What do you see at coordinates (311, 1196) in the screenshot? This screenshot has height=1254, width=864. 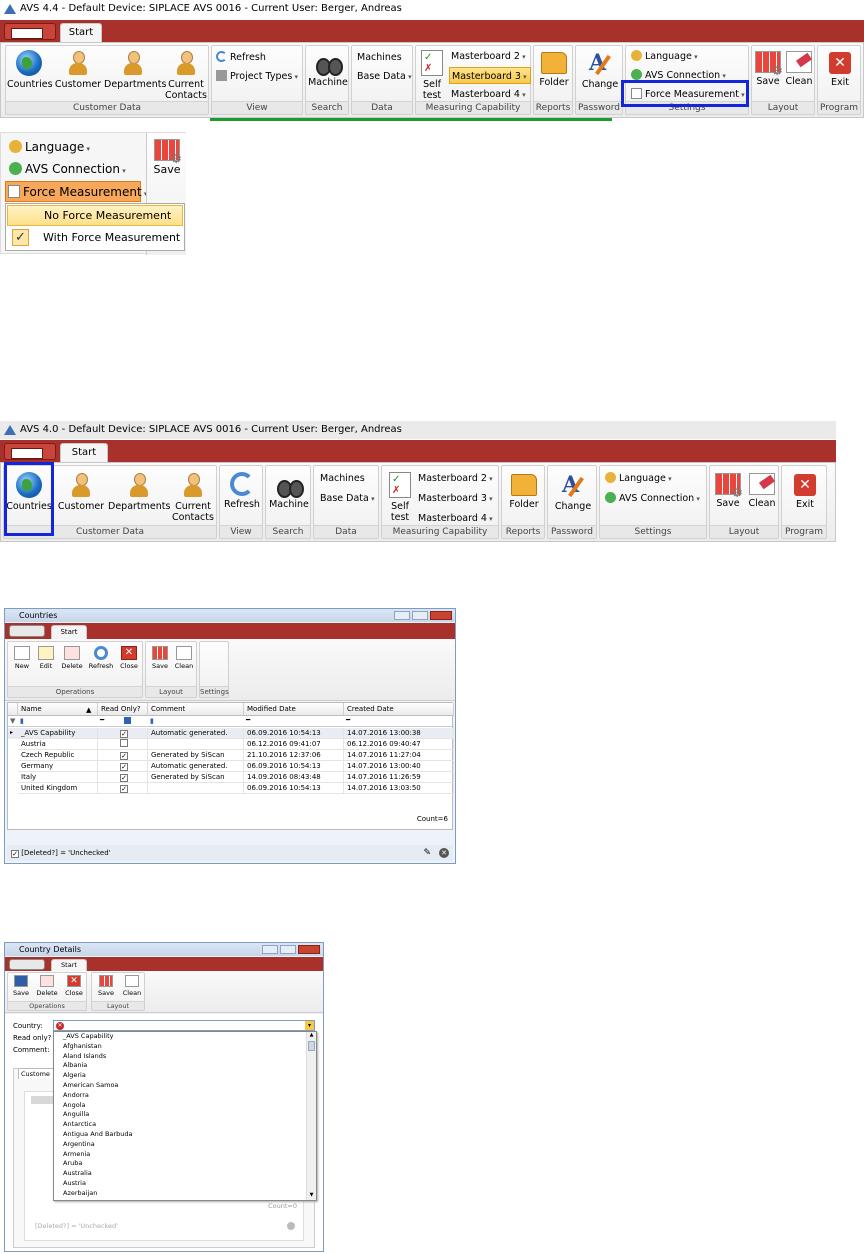 I see `scroll-down-arrow: ▼` at bounding box center [311, 1196].